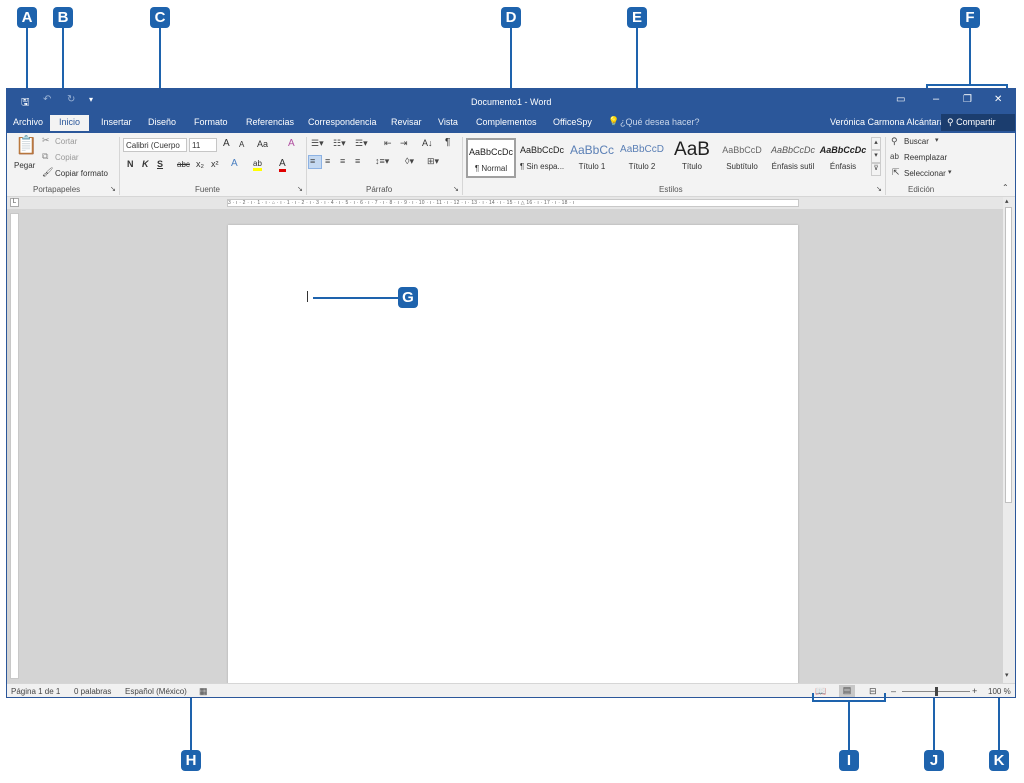  Describe the element at coordinates (820, 691) in the screenshot. I see `read-mode-icon: 📖` at that location.